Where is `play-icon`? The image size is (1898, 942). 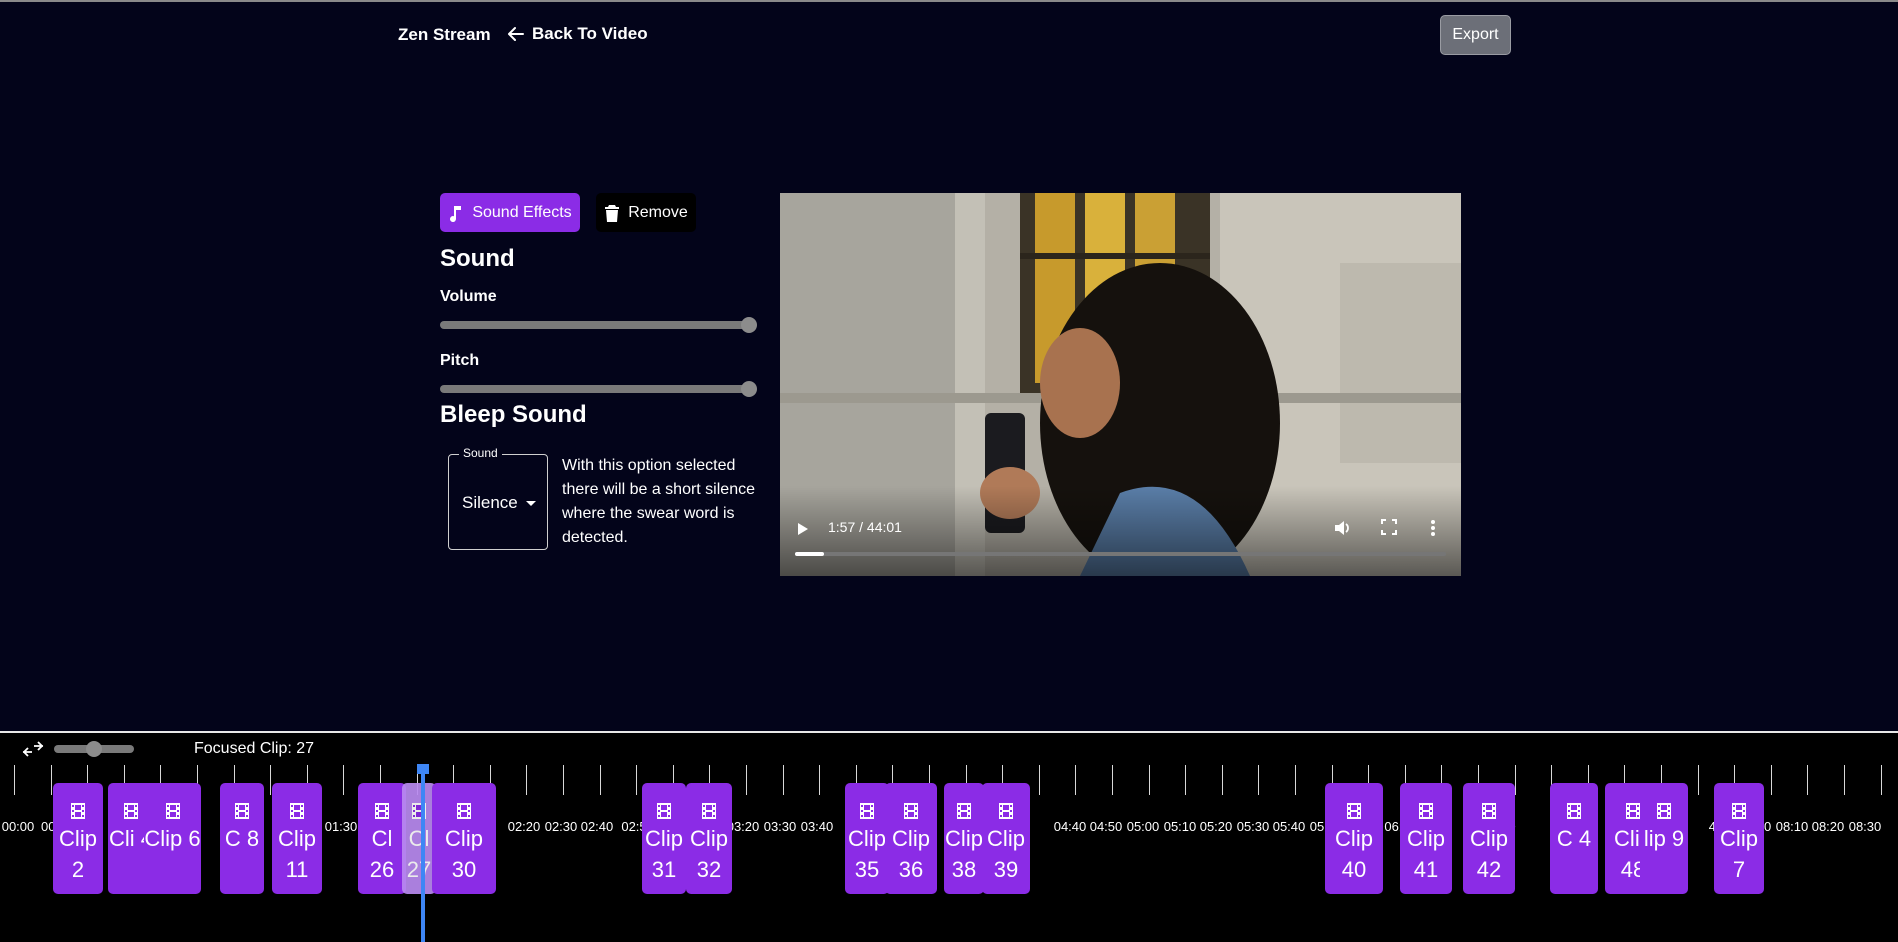 play-icon is located at coordinates (803, 529).